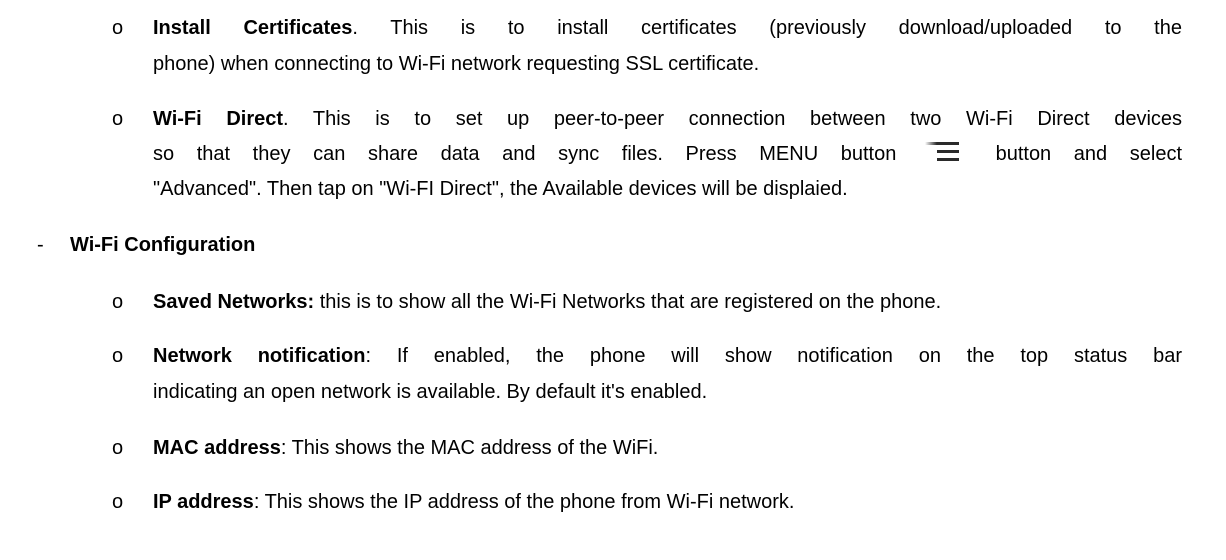 The image size is (1226, 560). I want to click on wifi-direct-text-2b: button and select, so click(1089, 154).